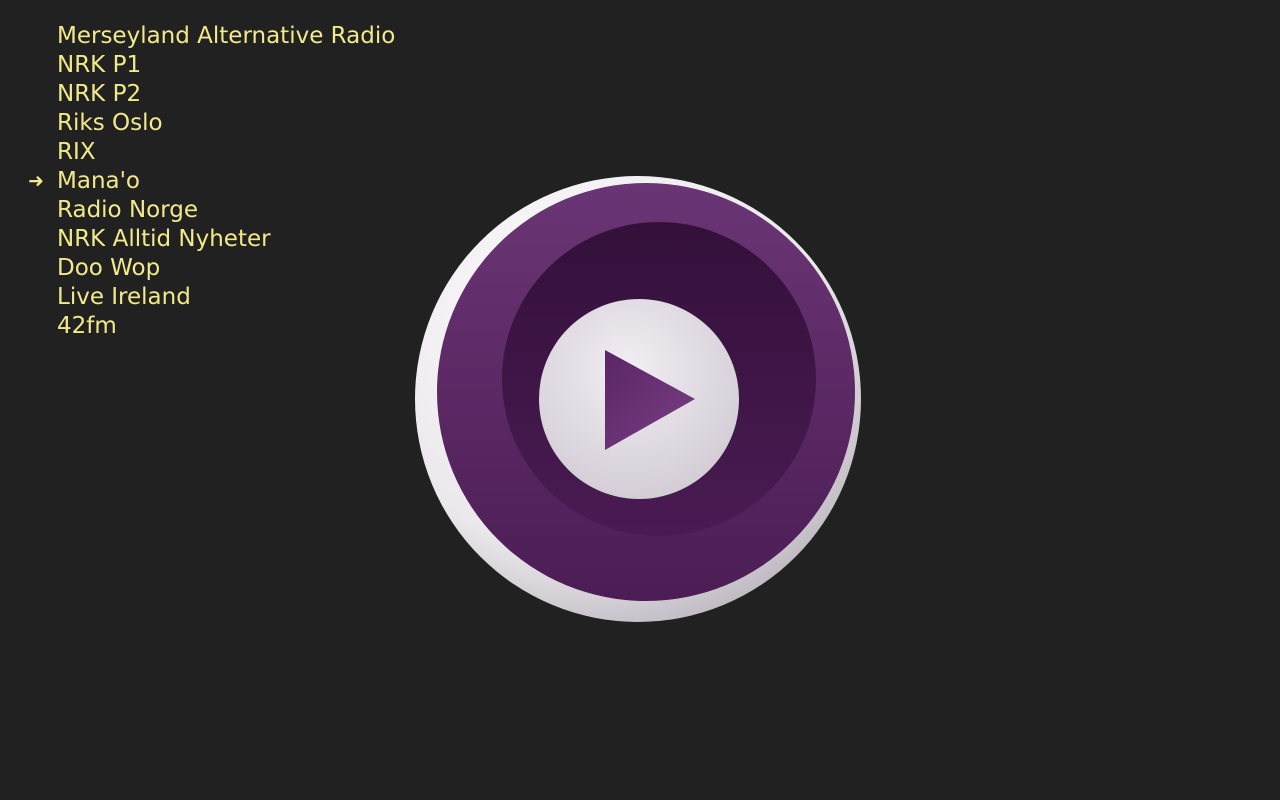 The height and width of the screenshot is (800, 1280). Describe the element at coordinates (197, 326) in the screenshot. I see `playlist-item: 42fm` at that location.